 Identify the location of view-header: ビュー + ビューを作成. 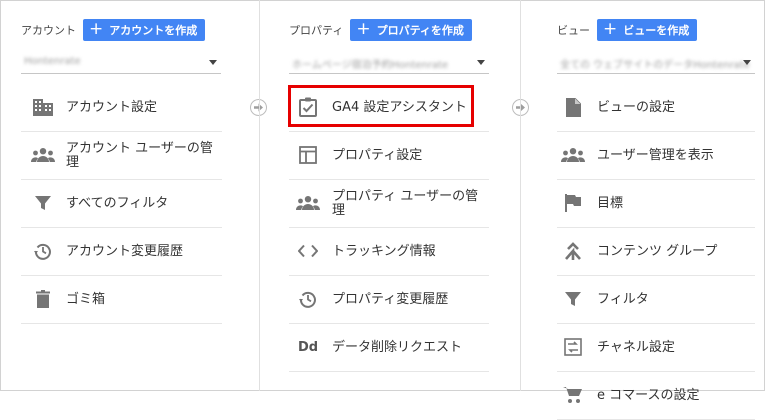
(627, 30).